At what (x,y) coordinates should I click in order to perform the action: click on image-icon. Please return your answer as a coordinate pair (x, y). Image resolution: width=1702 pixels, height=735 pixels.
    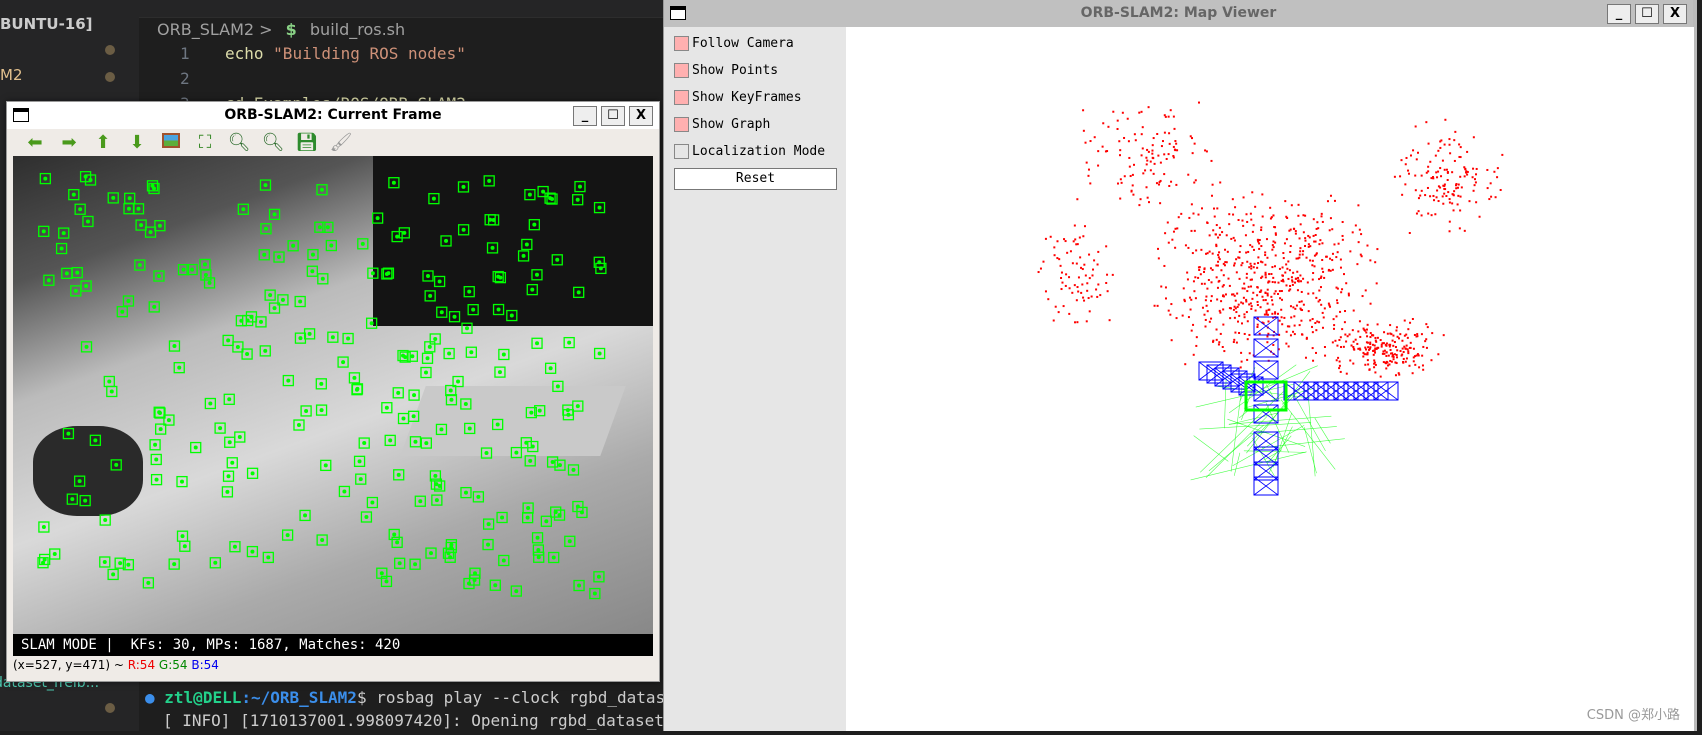
    Looking at the image, I should click on (171, 143).